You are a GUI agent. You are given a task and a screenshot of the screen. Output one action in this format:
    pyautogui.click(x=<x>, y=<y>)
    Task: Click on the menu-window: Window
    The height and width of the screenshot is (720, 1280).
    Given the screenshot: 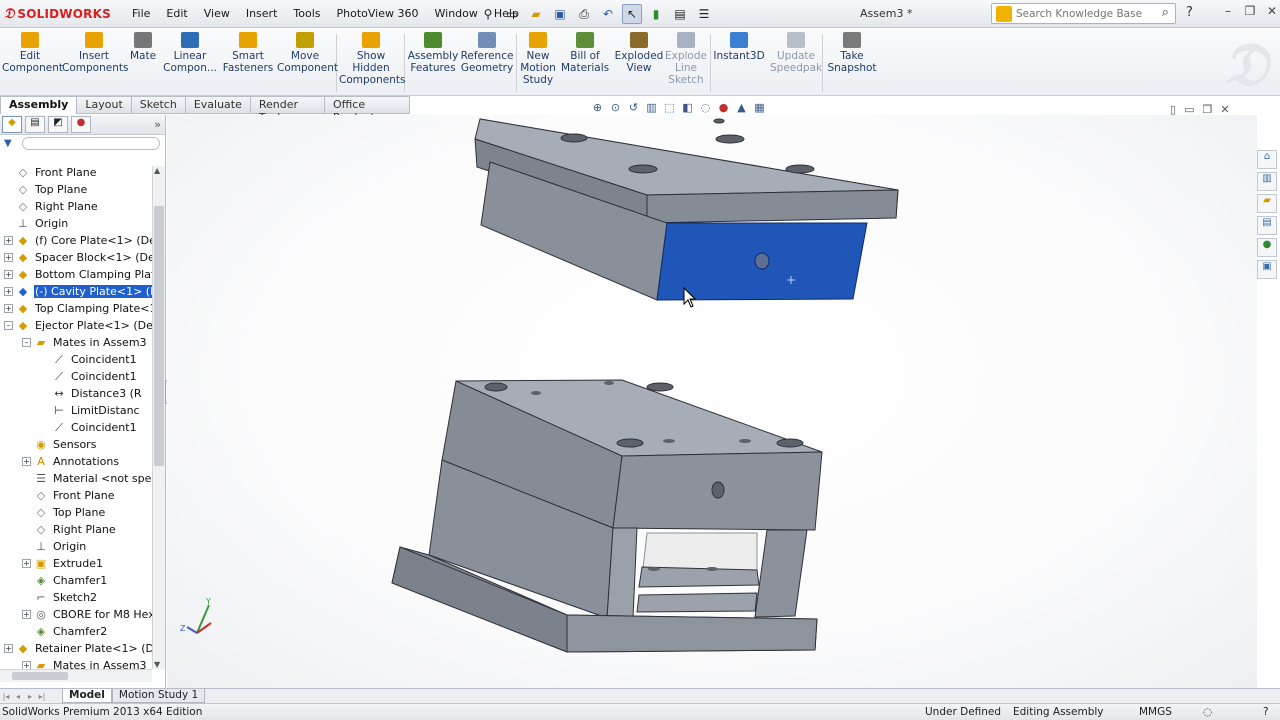 What is the action you would take?
    pyautogui.click(x=456, y=13)
    